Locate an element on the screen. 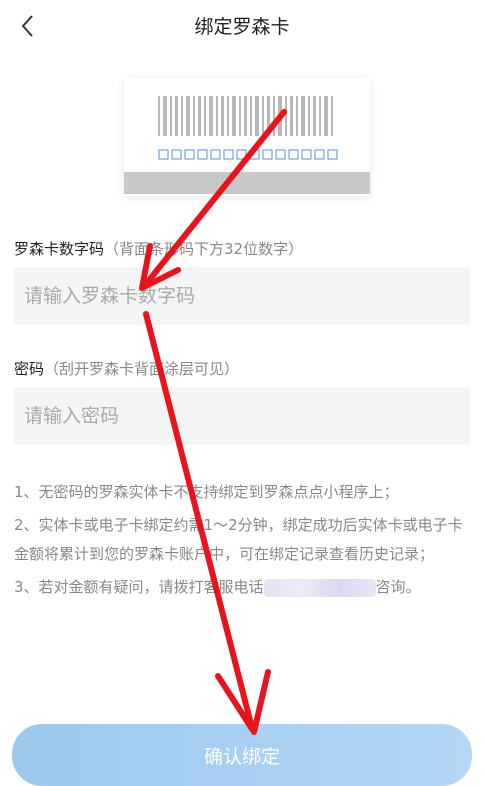 This screenshot has height=786, width=484. card-number-input is located at coordinates (242, 296).